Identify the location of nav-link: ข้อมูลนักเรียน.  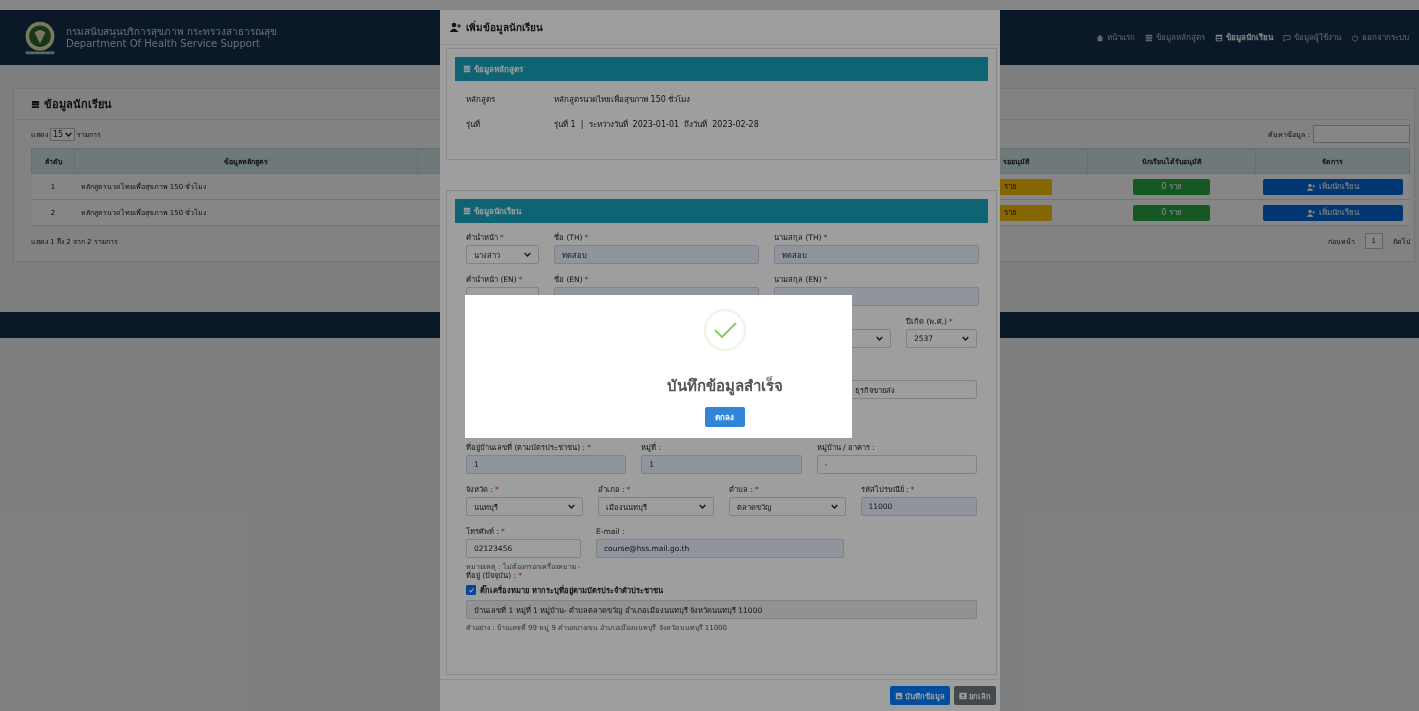
(1244, 37).